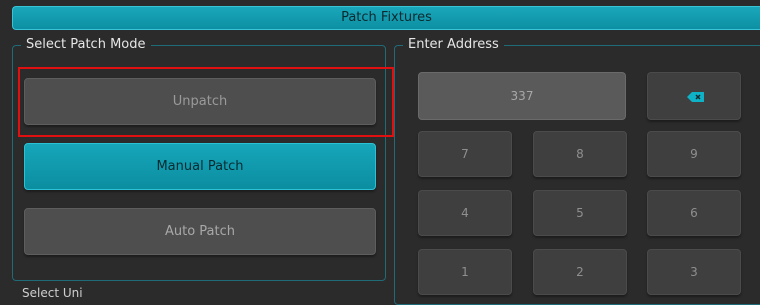 Image resolution: width=760 pixels, height=305 pixels. What do you see at coordinates (465, 272) in the screenshot?
I see `key-1: 1` at bounding box center [465, 272].